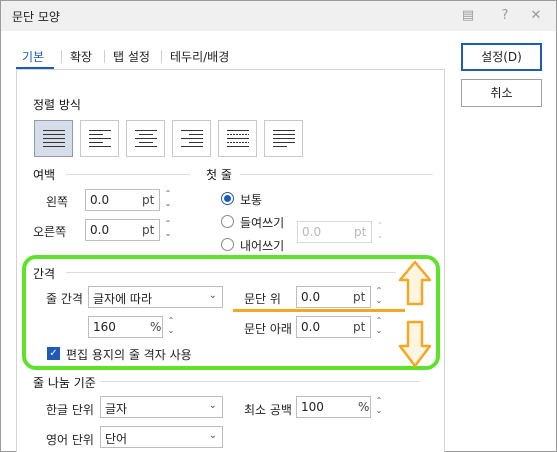 The image size is (557, 452). Describe the element at coordinates (100, 200) in the screenshot. I see `left-margin-value: 0.0` at that location.